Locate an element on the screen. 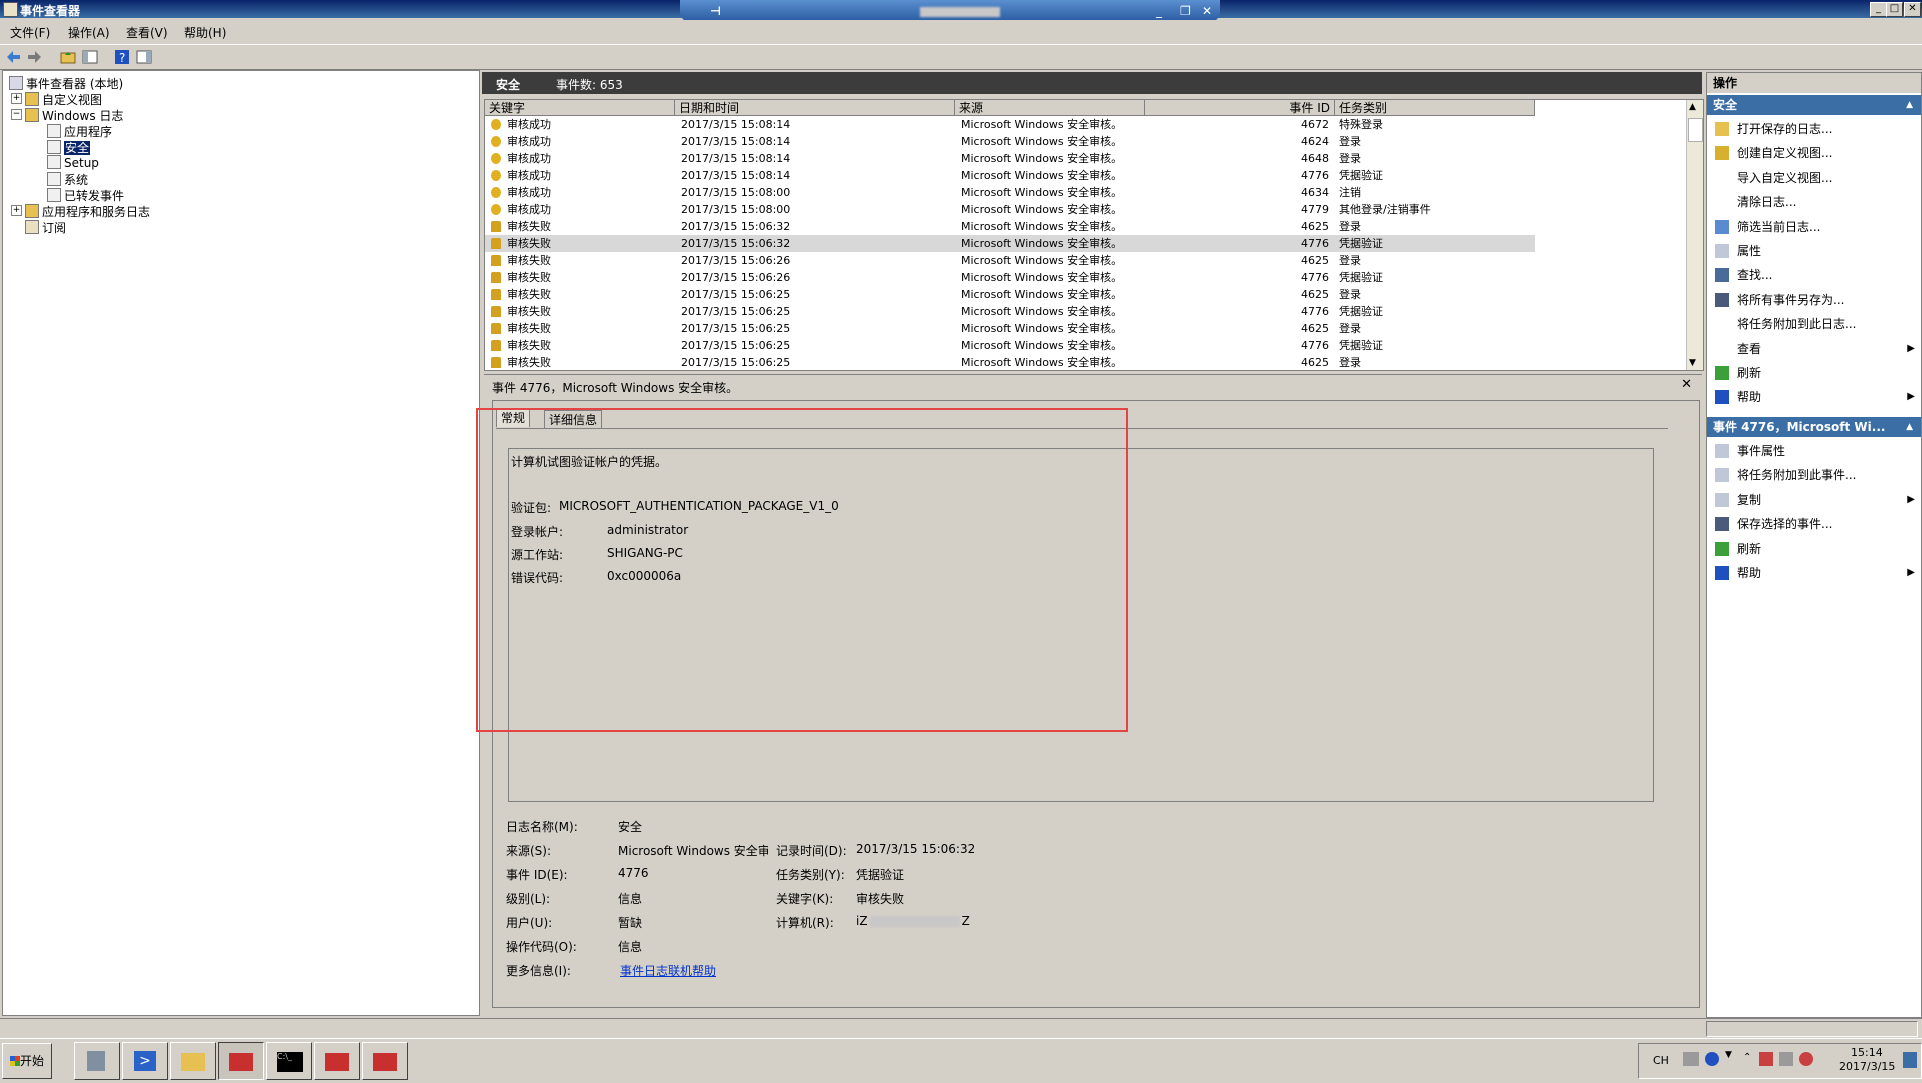  tree-system: 系统 is located at coordinates (67, 179).